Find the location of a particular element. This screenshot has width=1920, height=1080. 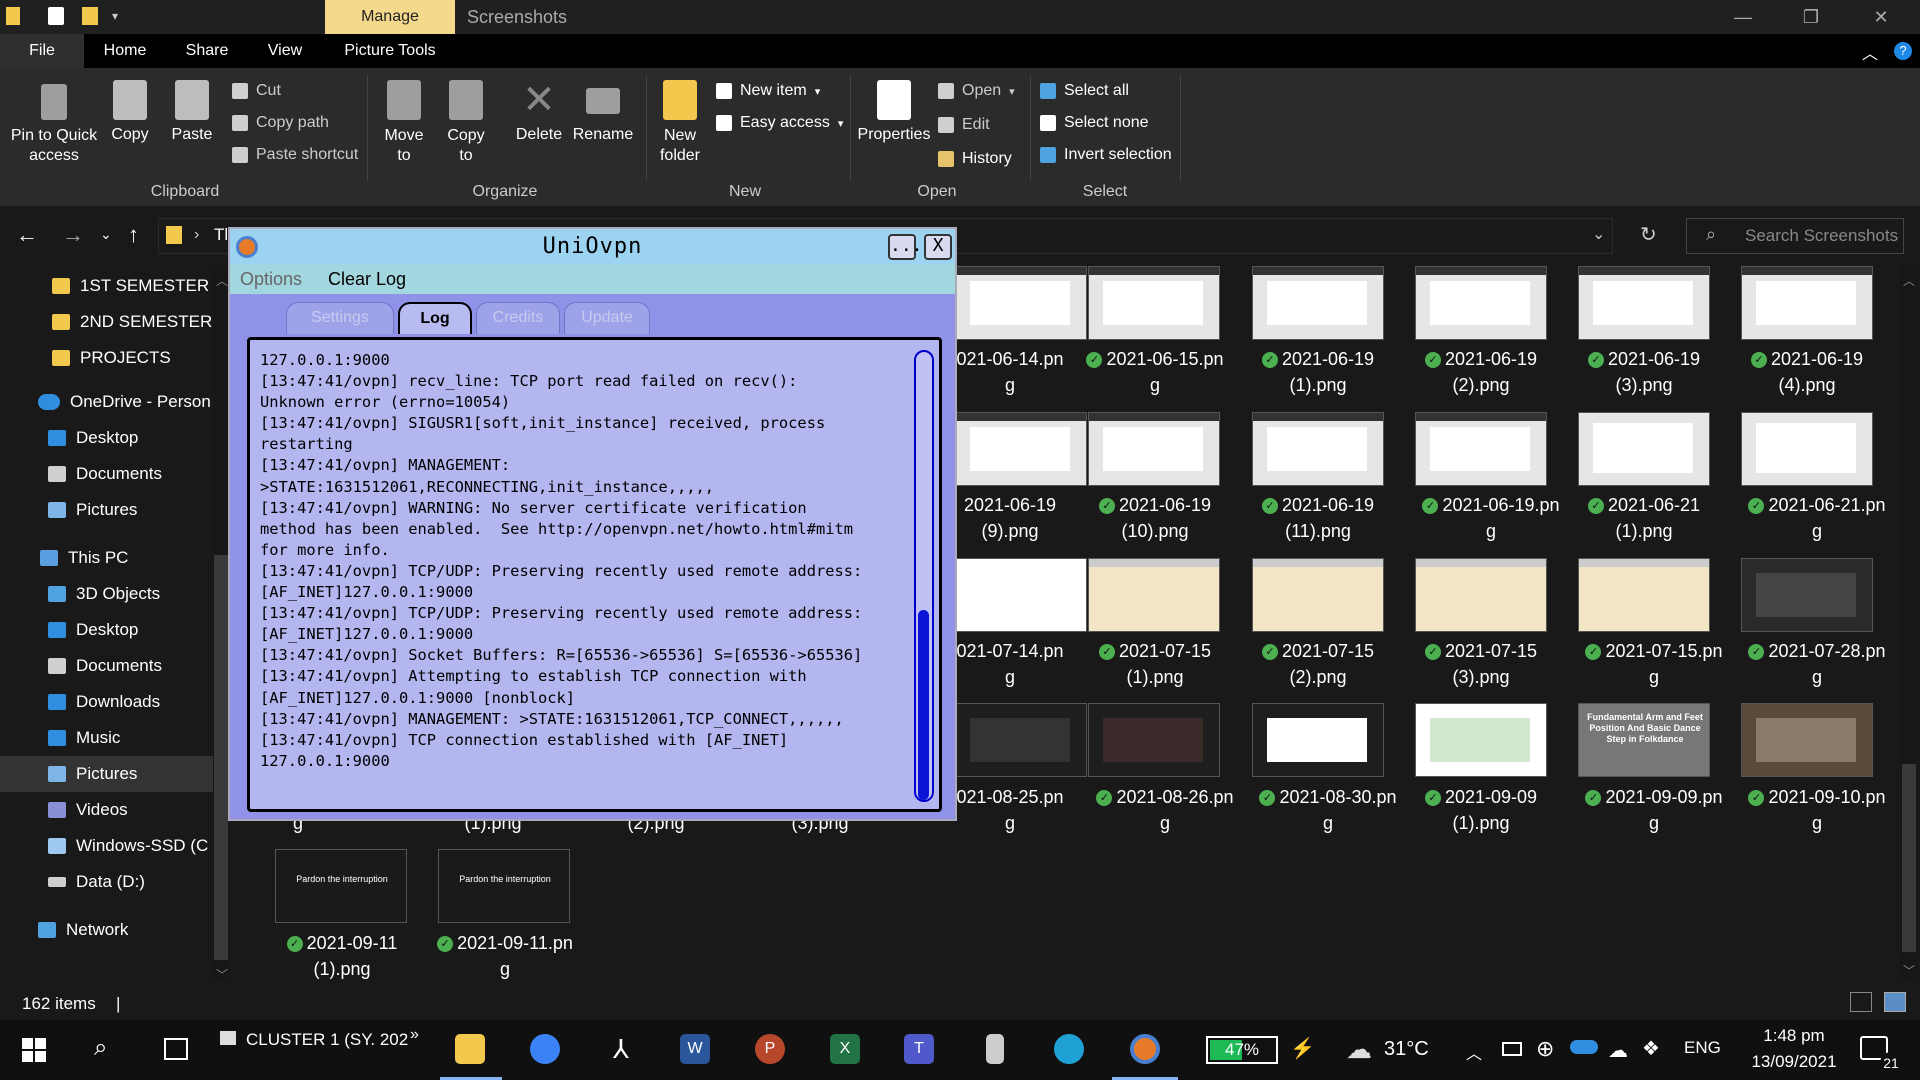

temperature: 31°C is located at coordinates (1406, 1049).